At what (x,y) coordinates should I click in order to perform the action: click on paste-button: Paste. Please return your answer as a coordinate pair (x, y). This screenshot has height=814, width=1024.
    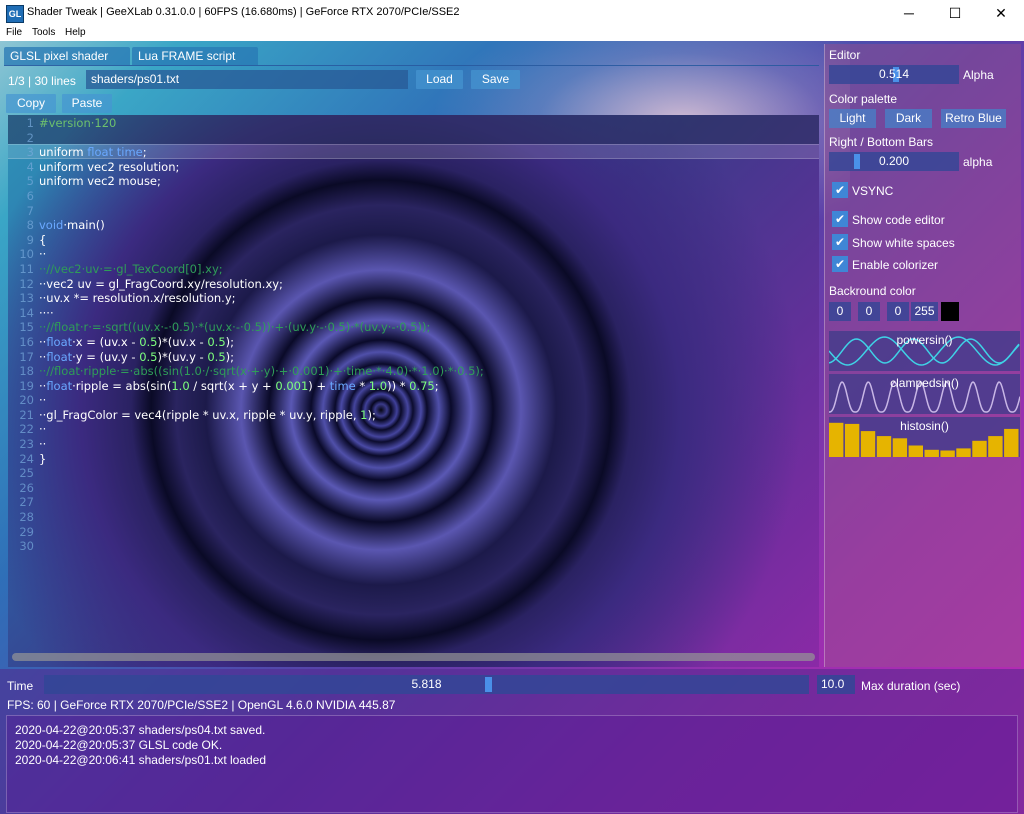
    Looking at the image, I should click on (87, 103).